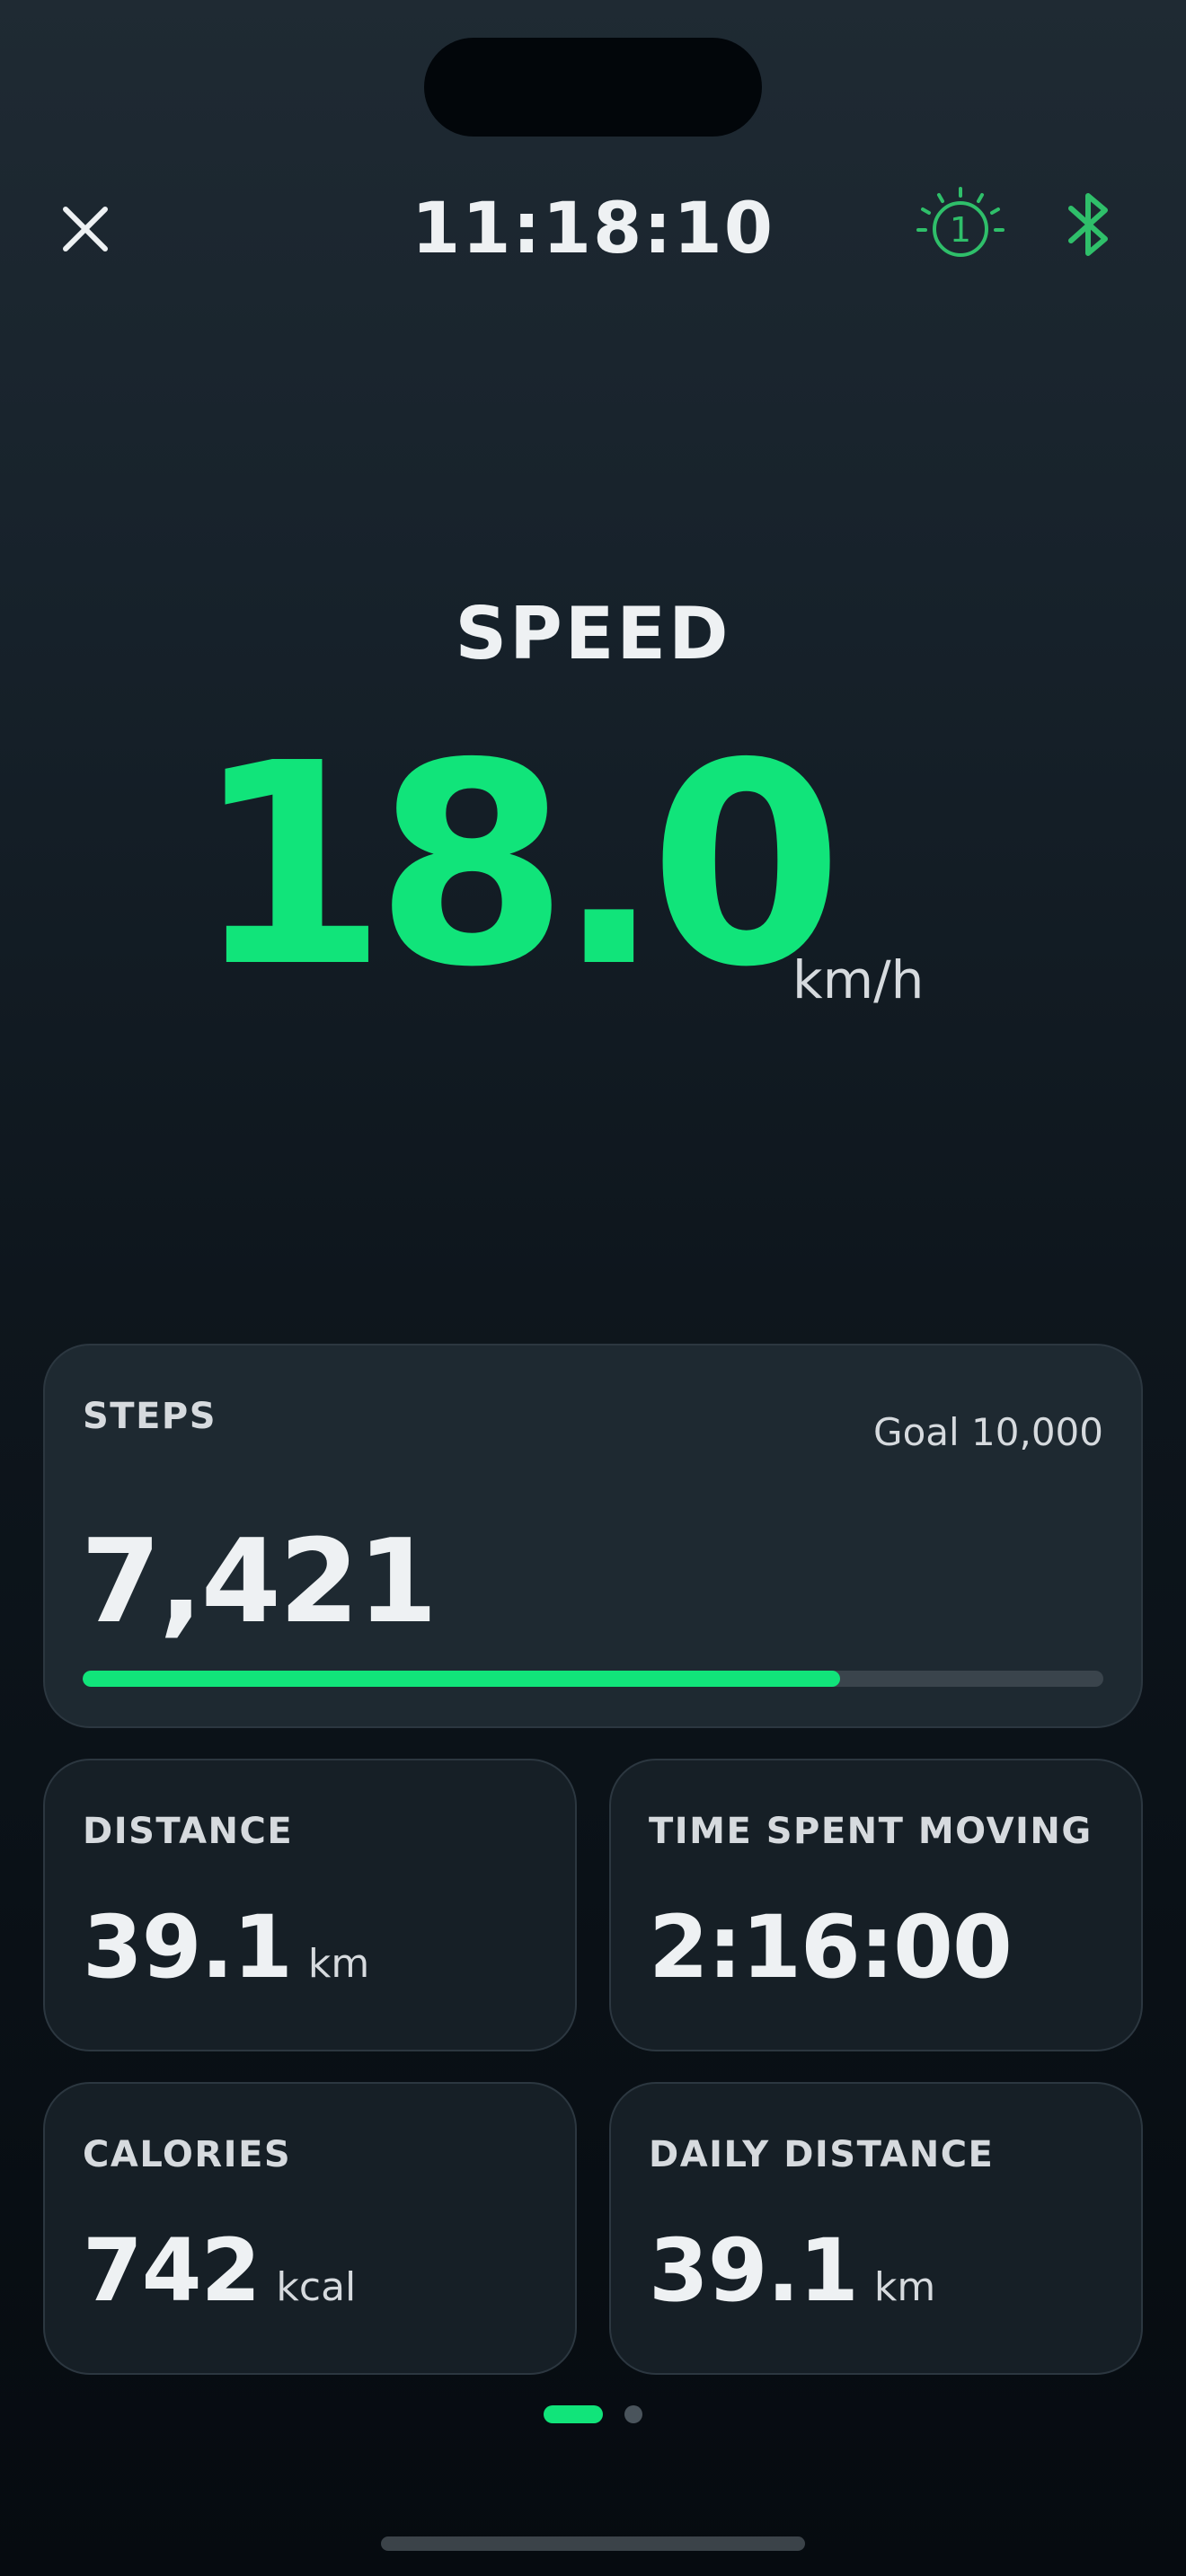  Describe the element at coordinates (593, 1536) in the screenshot. I see `steps-card: STEPS Goal 10,000 7,421` at that location.